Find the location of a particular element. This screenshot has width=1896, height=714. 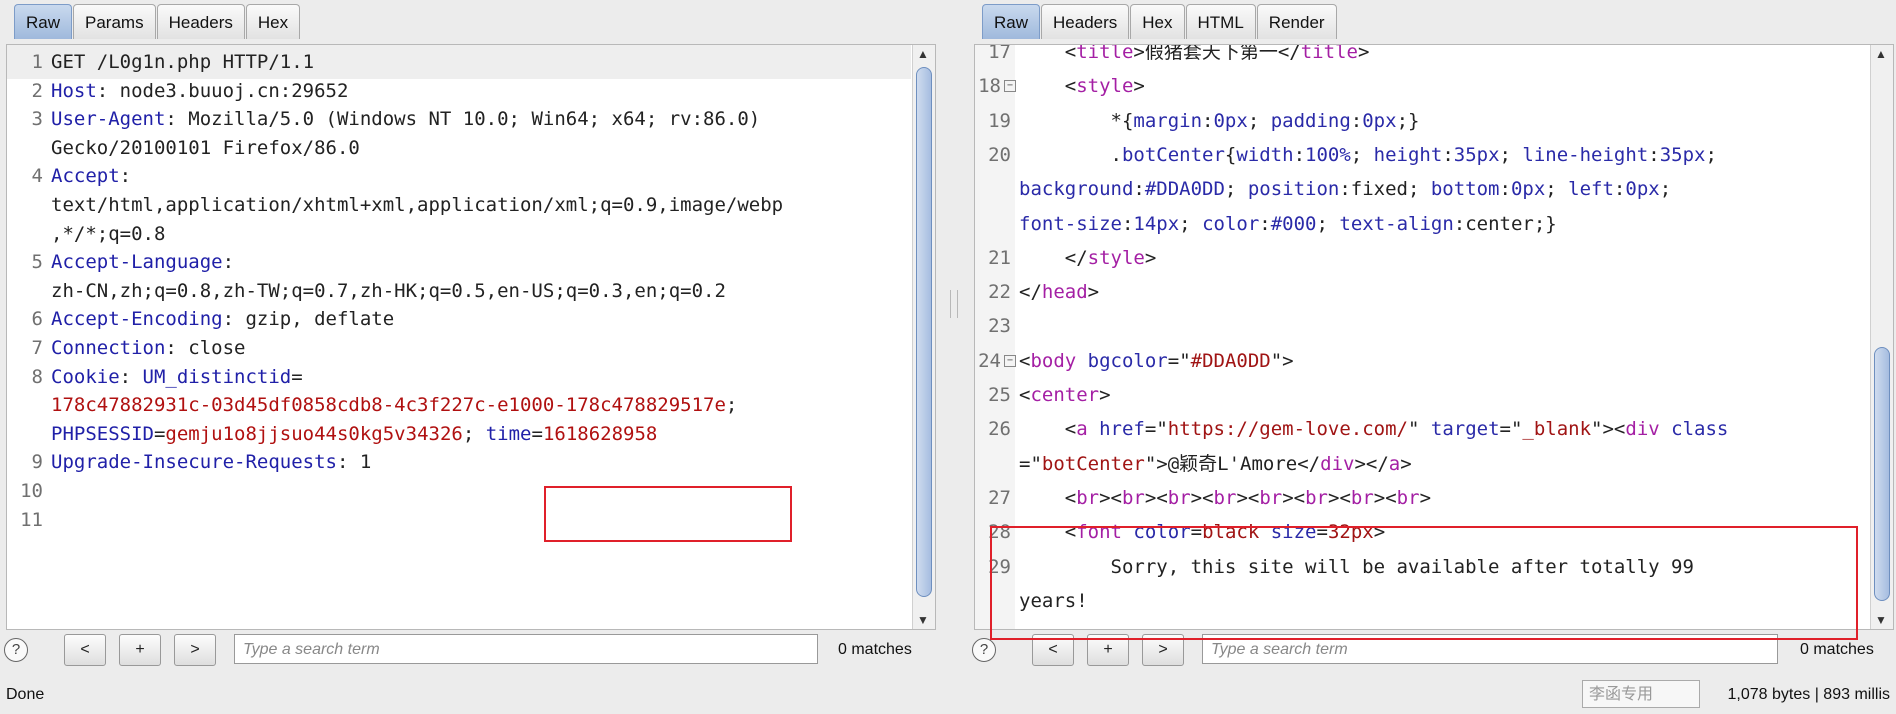

token: { is located at coordinates (1230, 154).